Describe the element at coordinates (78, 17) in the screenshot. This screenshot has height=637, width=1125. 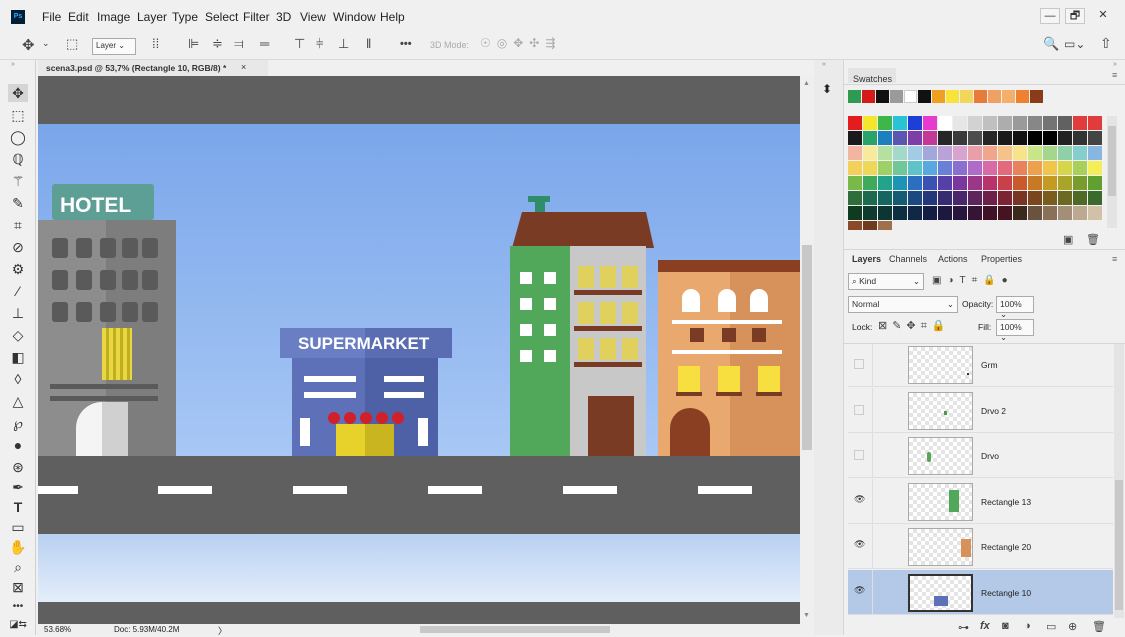
I see `menu-edit: Edit` at that location.